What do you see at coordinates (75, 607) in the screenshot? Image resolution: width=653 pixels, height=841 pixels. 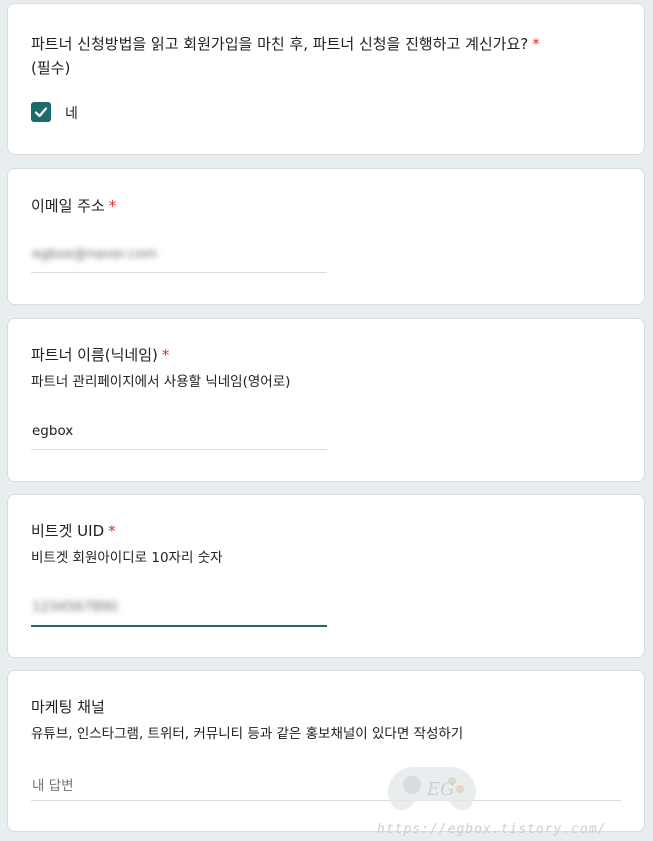 I see `uid-value: 1234567890` at bounding box center [75, 607].